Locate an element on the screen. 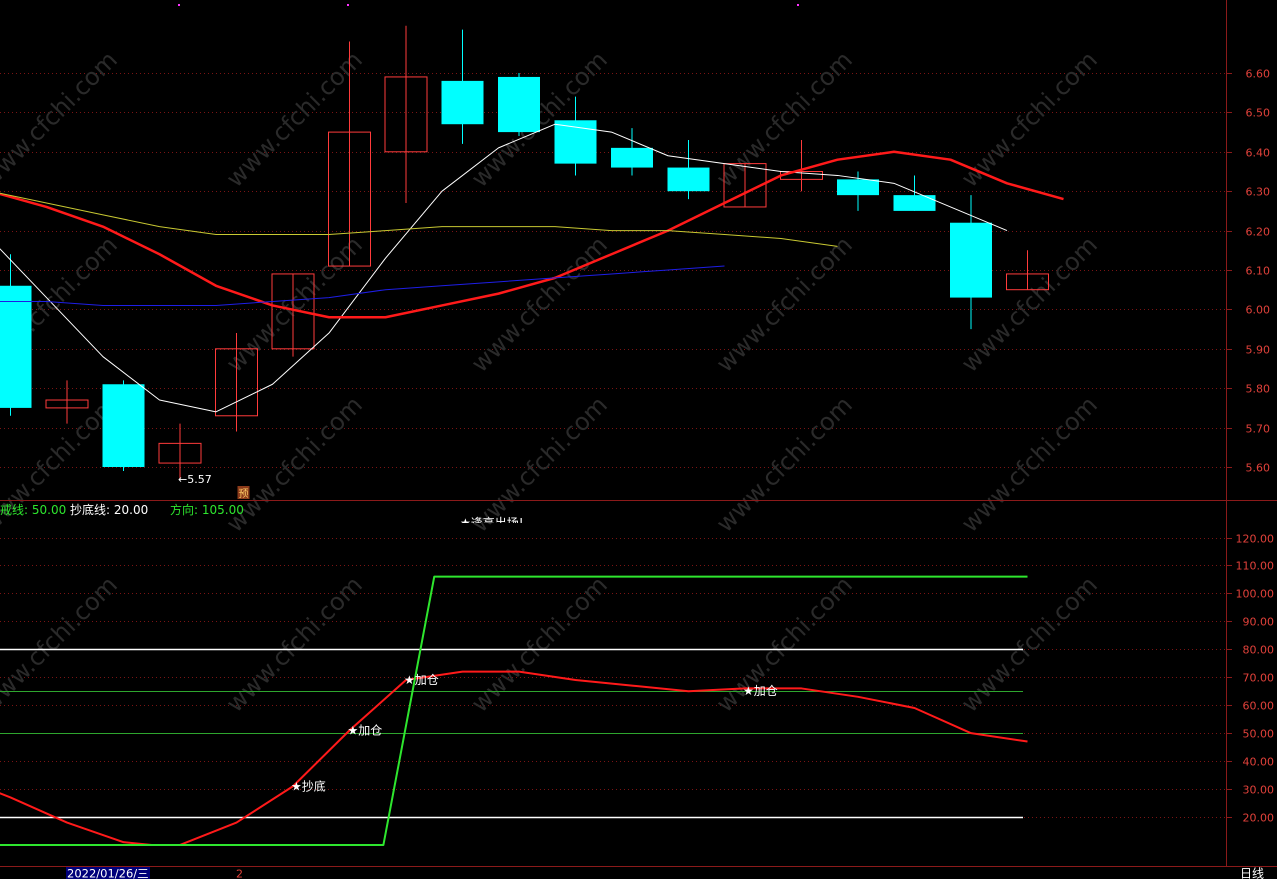  indicator-tick-label: 100.00 is located at coordinates (1255, 594).